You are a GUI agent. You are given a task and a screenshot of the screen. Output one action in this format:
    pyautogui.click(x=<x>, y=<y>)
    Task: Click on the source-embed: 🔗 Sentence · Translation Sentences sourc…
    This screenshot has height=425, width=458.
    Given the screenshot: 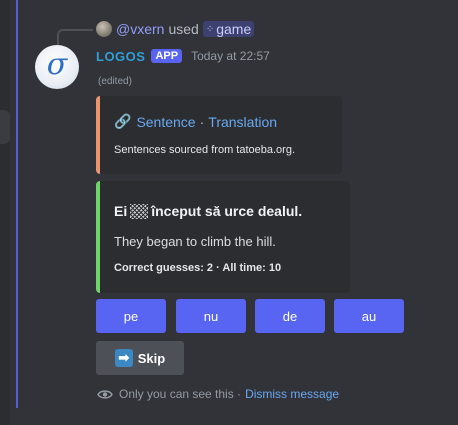 What is the action you would take?
    pyautogui.click(x=219, y=135)
    